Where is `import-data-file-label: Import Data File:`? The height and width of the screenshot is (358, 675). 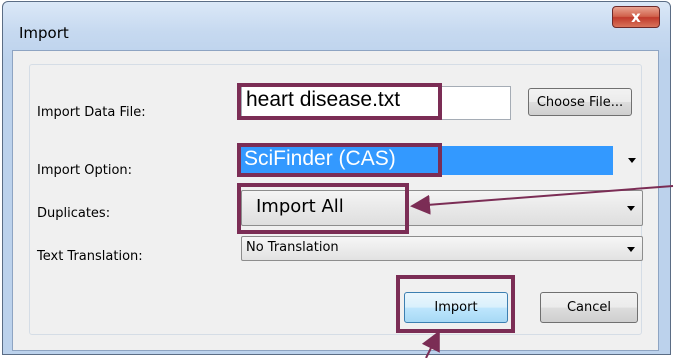
import-data-file-label: Import Data File: is located at coordinates (91, 112).